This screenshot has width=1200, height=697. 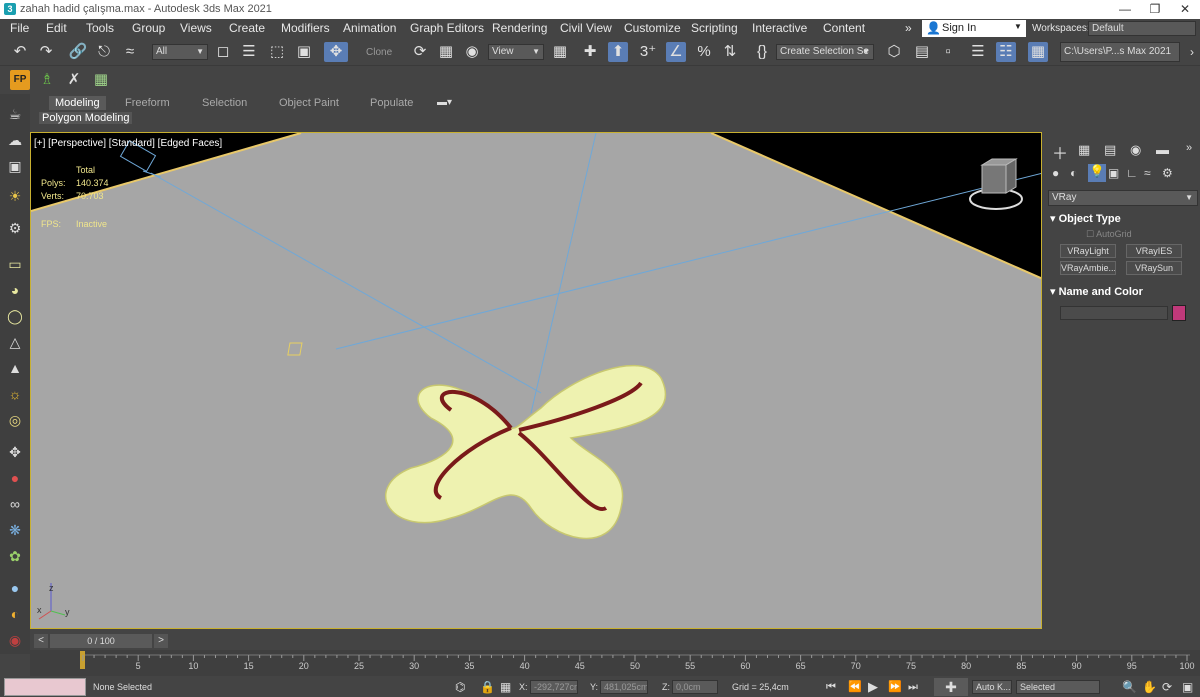 I want to click on geometry-icon: ●, so click(x=1055, y=173).